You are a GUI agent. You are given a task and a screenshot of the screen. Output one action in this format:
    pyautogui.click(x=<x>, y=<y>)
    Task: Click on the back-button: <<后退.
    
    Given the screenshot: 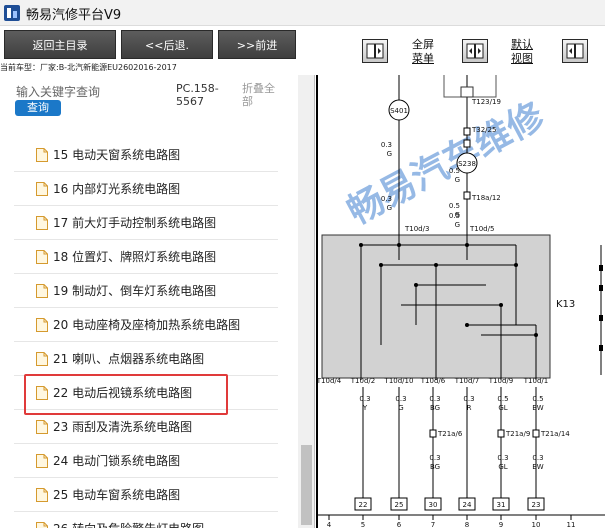 What is the action you would take?
    pyautogui.click(x=167, y=44)
    